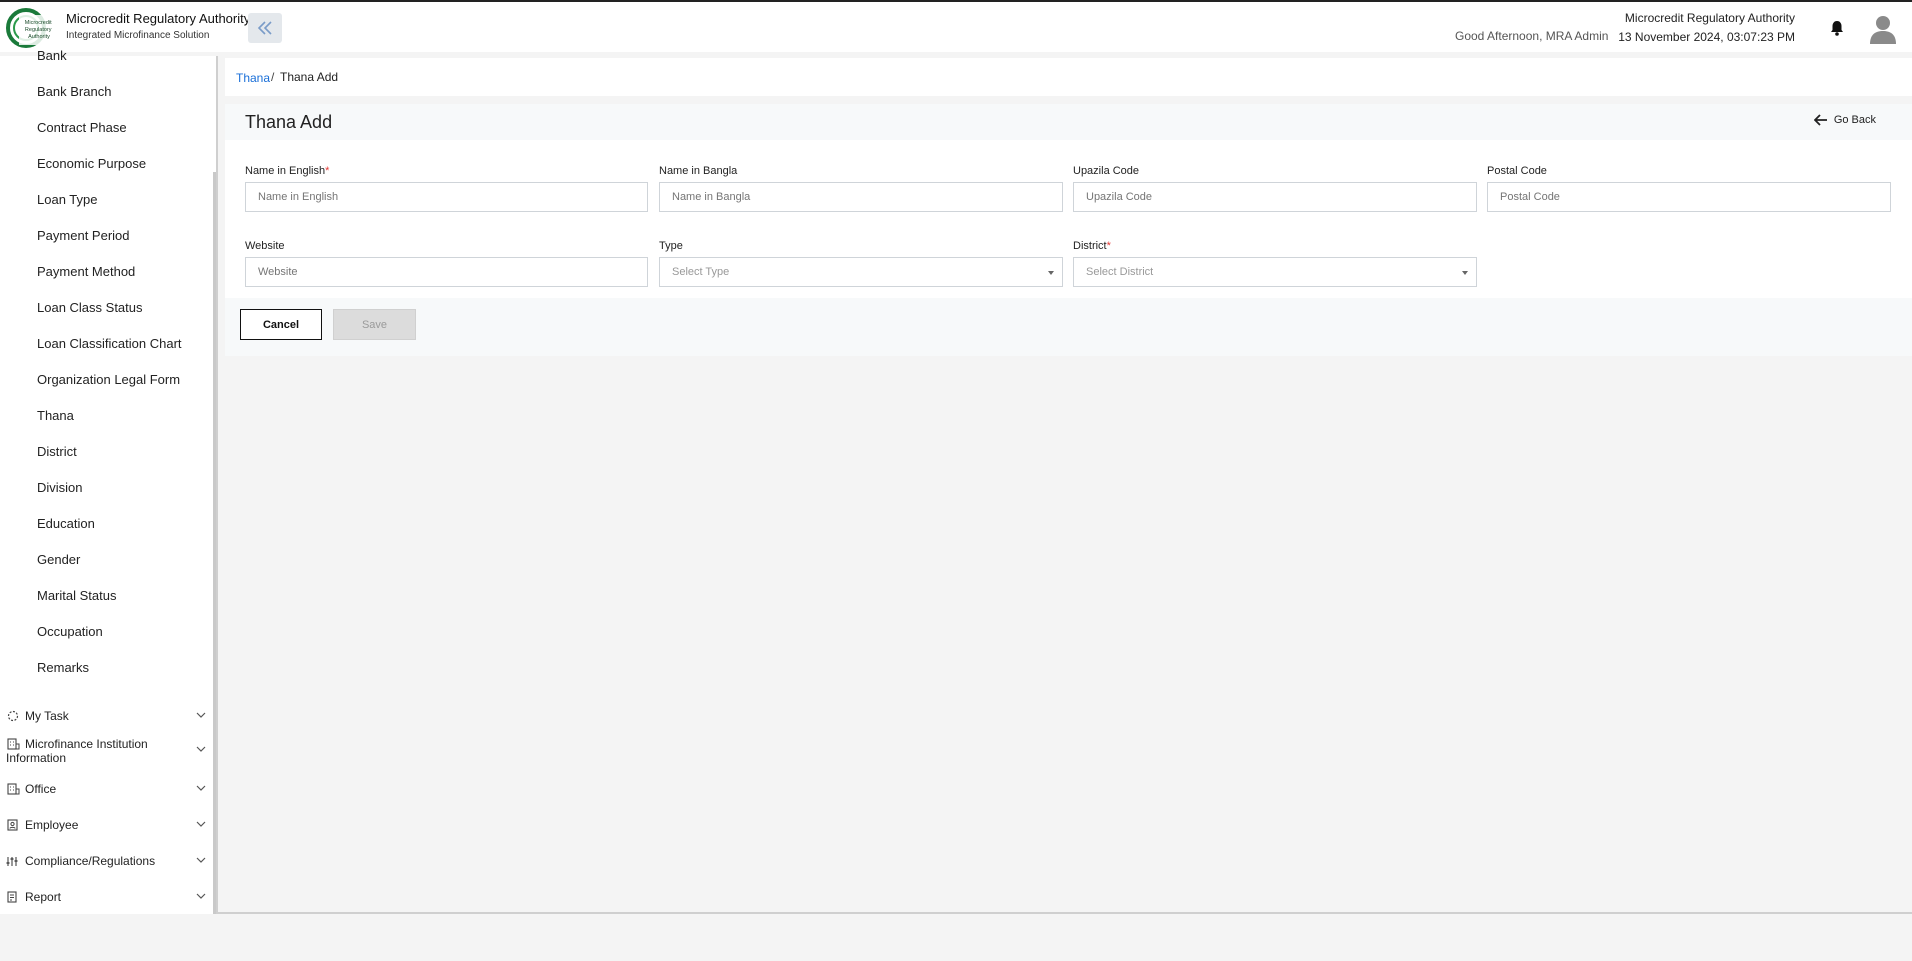  What do you see at coordinates (1275, 272) in the screenshot?
I see `district-select: Select District` at bounding box center [1275, 272].